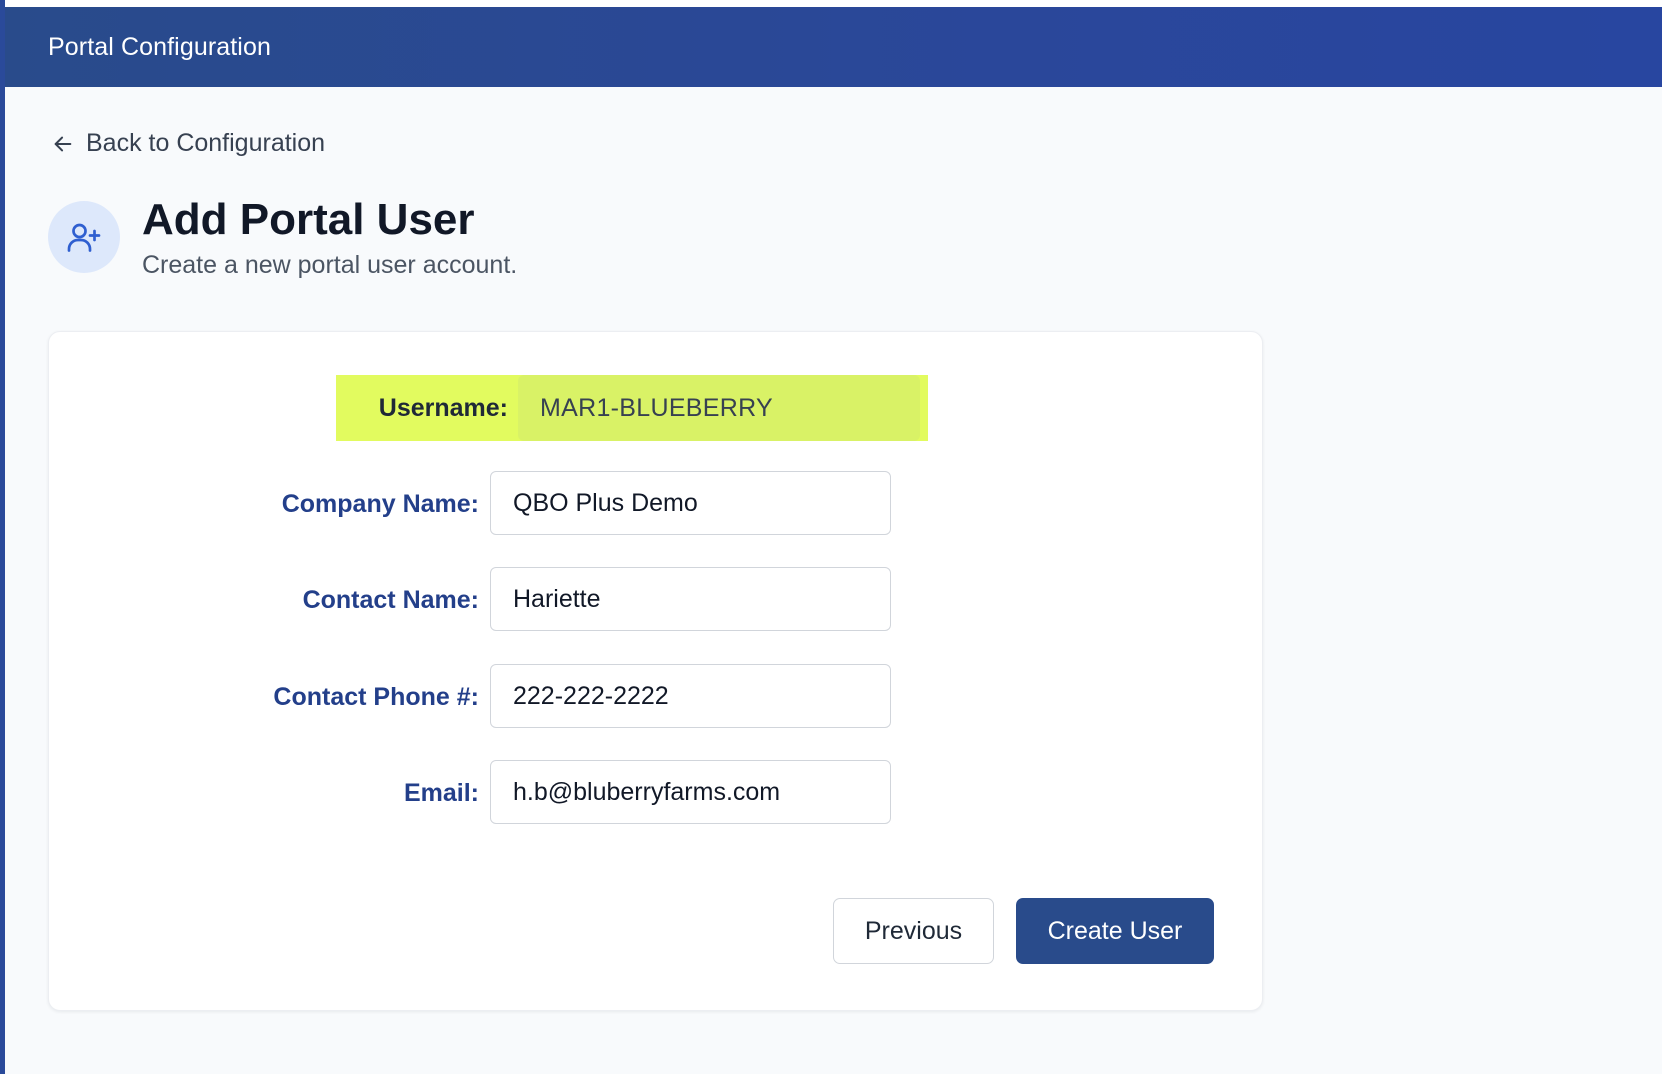 This screenshot has width=1662, height=1074. I want to click on contact-phone-input, so click(690, 696).